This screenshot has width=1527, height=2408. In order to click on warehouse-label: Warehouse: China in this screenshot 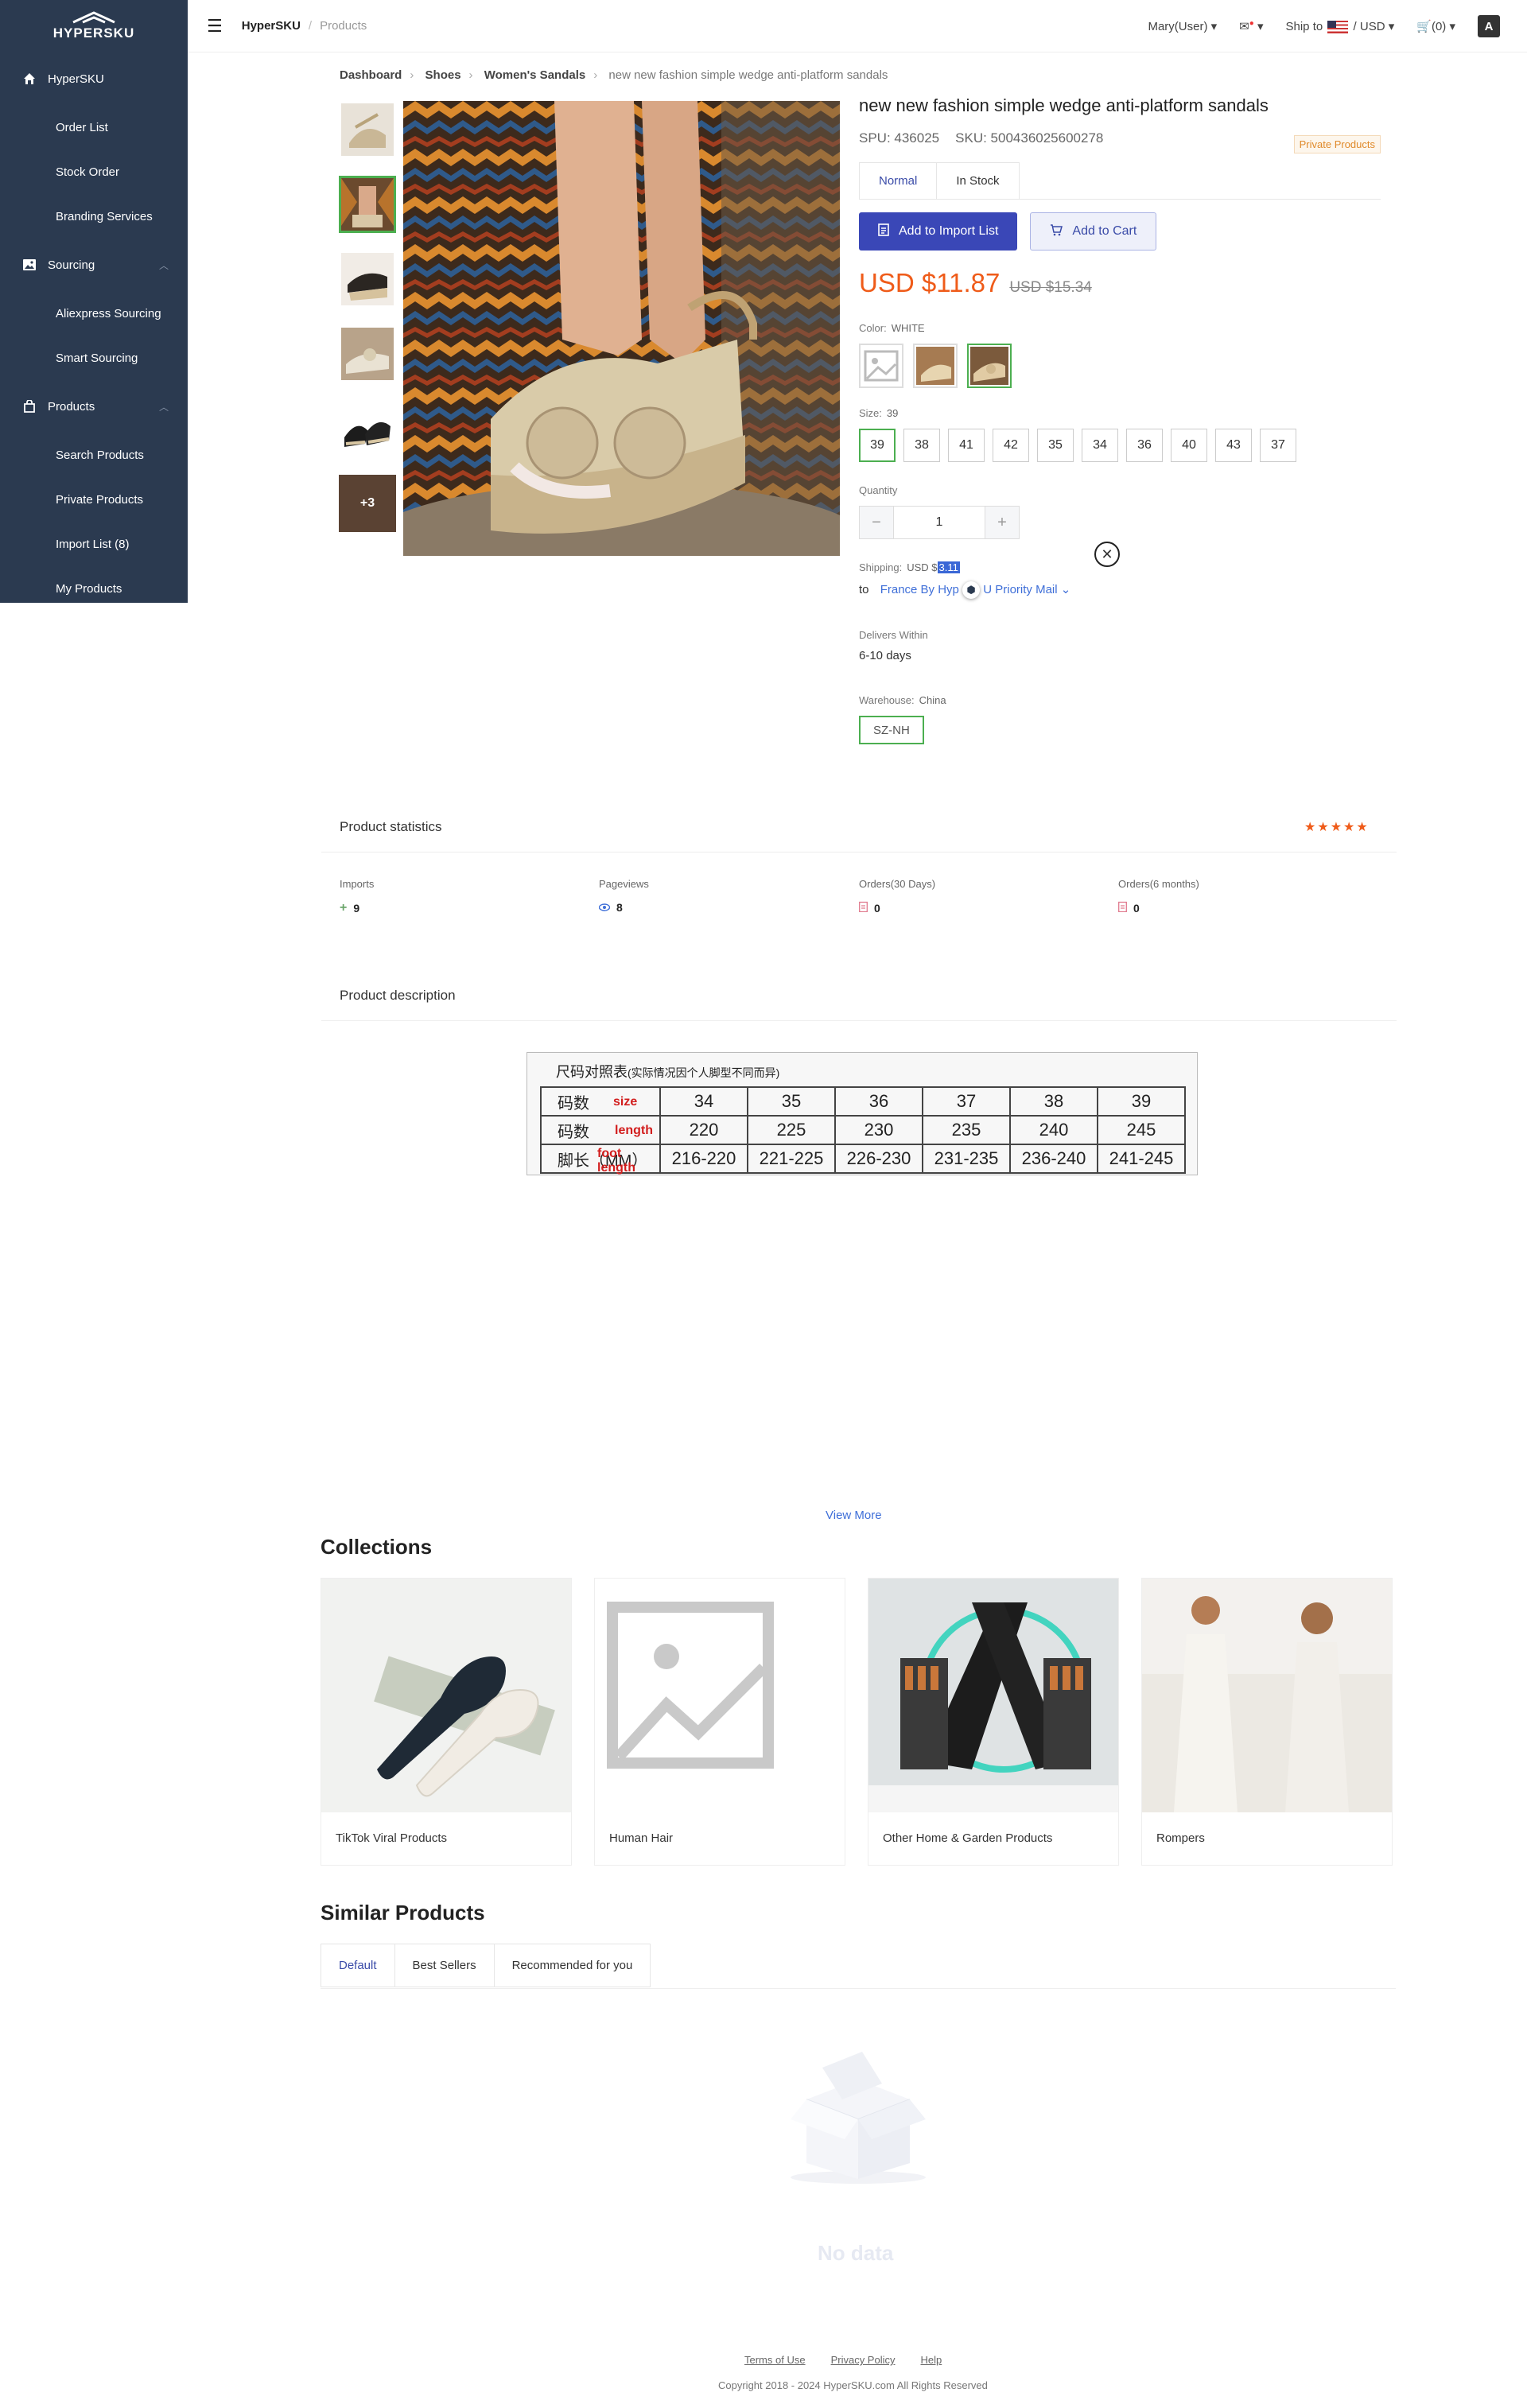, I will do `click(1120, 700)`.